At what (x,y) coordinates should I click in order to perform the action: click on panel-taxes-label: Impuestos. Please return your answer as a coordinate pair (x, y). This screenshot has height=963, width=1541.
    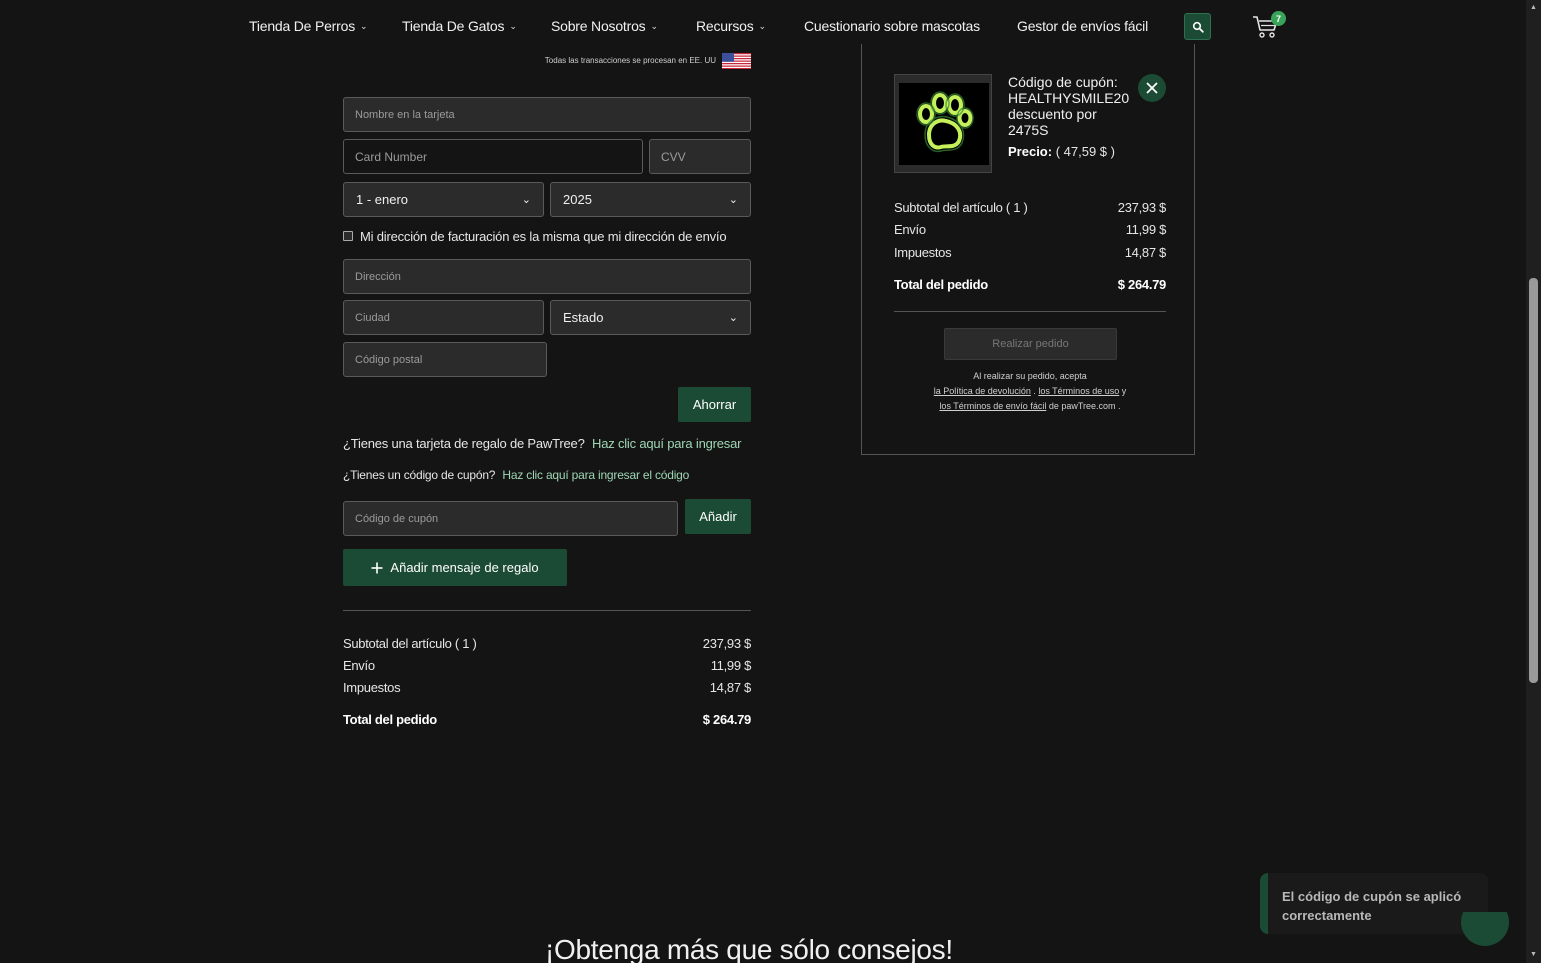
    Looking at the image, I should click on (923, 252).